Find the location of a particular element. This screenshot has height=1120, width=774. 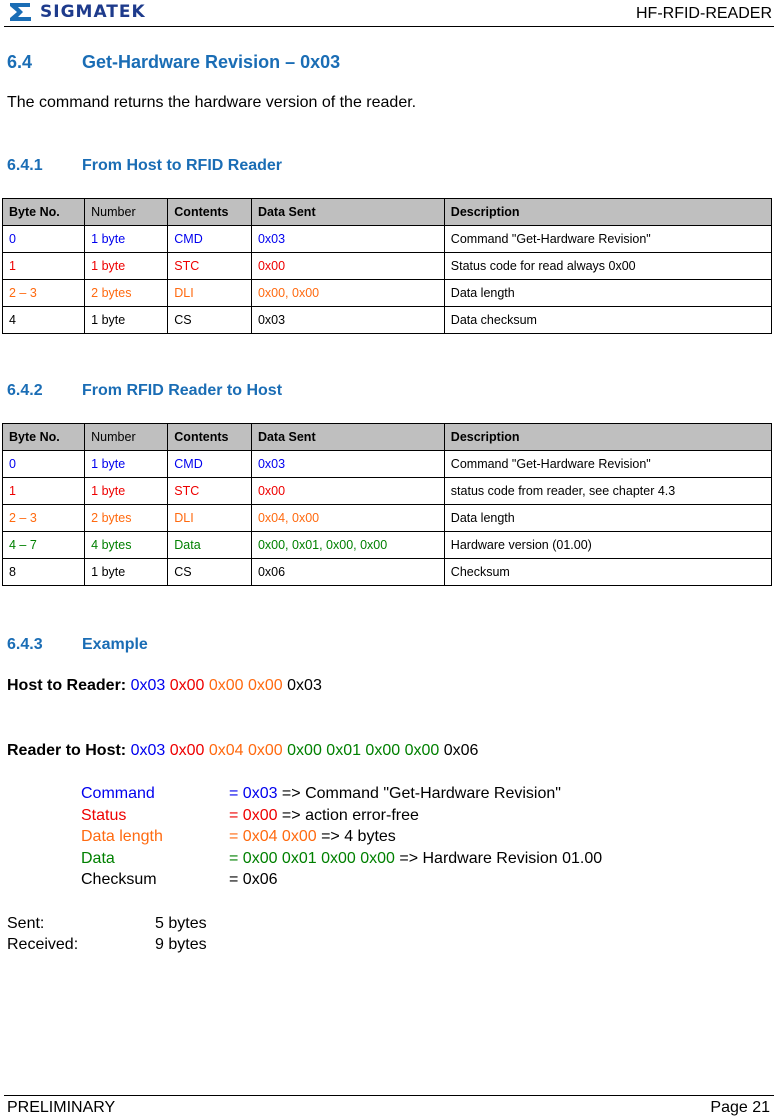

byte-value: 0x04 is located at coordinates (224, 750).